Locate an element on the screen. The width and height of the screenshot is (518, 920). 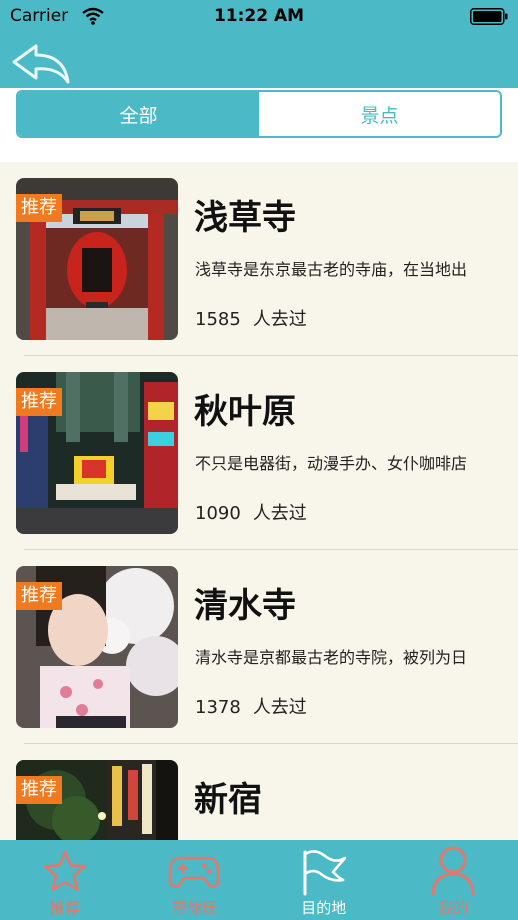
place-title: 新宿 is located at coordinates (228, 800).